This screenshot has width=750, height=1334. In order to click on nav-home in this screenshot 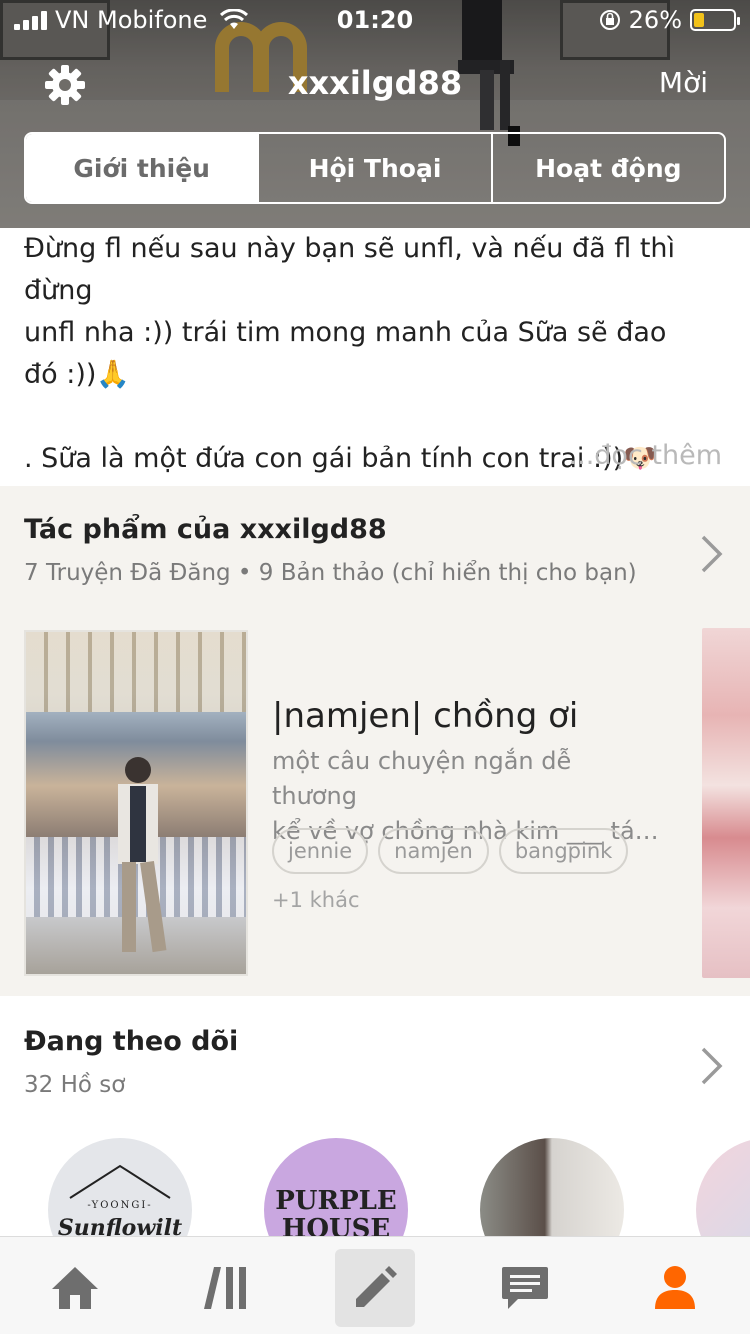, I will do `click(75, 1288)`.